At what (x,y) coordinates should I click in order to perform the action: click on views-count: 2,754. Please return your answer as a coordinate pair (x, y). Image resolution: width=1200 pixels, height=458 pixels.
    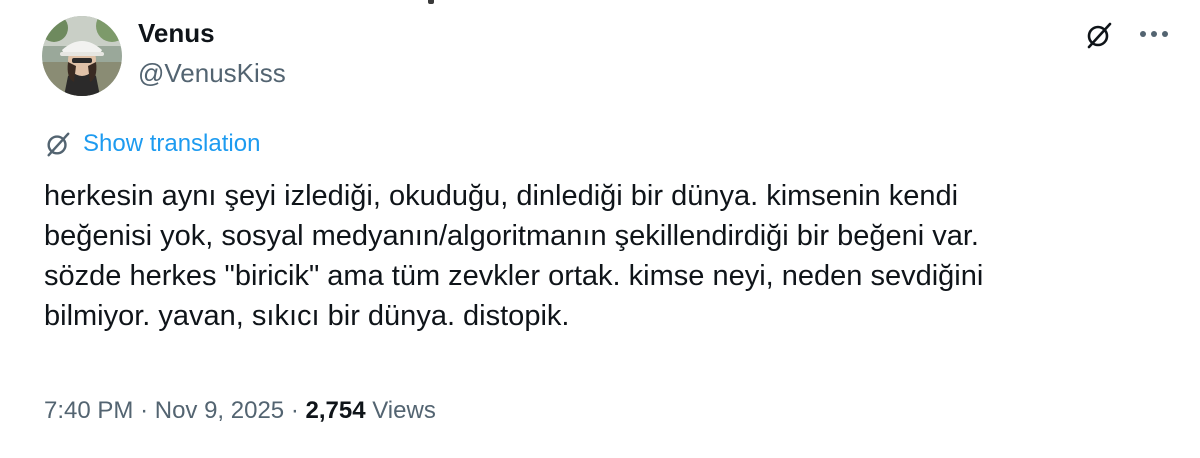
    Looking at the image, I should click on (335, 410).